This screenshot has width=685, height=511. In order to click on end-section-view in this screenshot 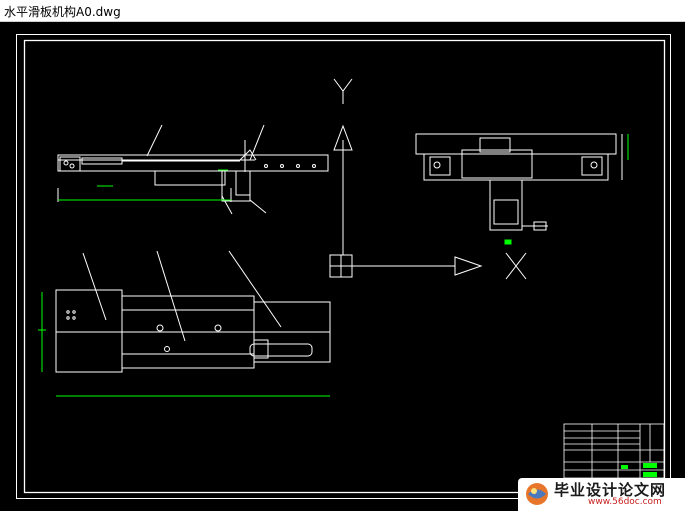, I will do `click(519, 182)`.